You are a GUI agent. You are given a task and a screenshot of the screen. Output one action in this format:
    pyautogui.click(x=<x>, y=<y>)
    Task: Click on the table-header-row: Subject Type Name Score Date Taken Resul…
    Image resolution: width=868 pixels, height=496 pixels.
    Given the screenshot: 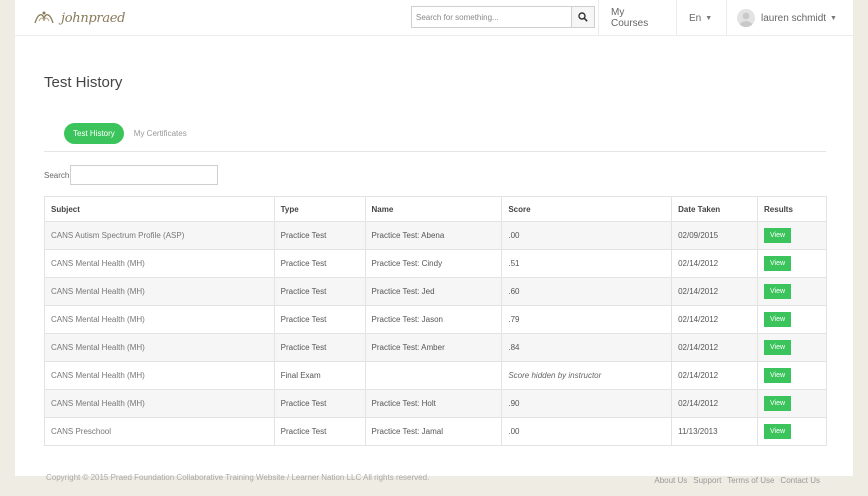 What is the action you would take?
    pyautogui.click(x=435, y=209)
    